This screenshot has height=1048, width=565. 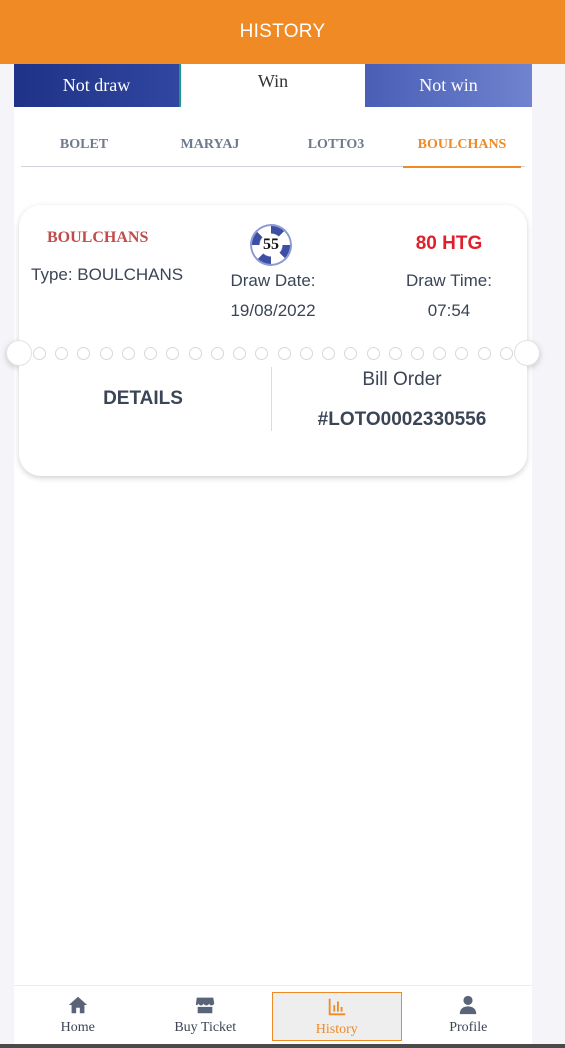 I want to click on page-title: HISTORY, so click(x=282, y=31).